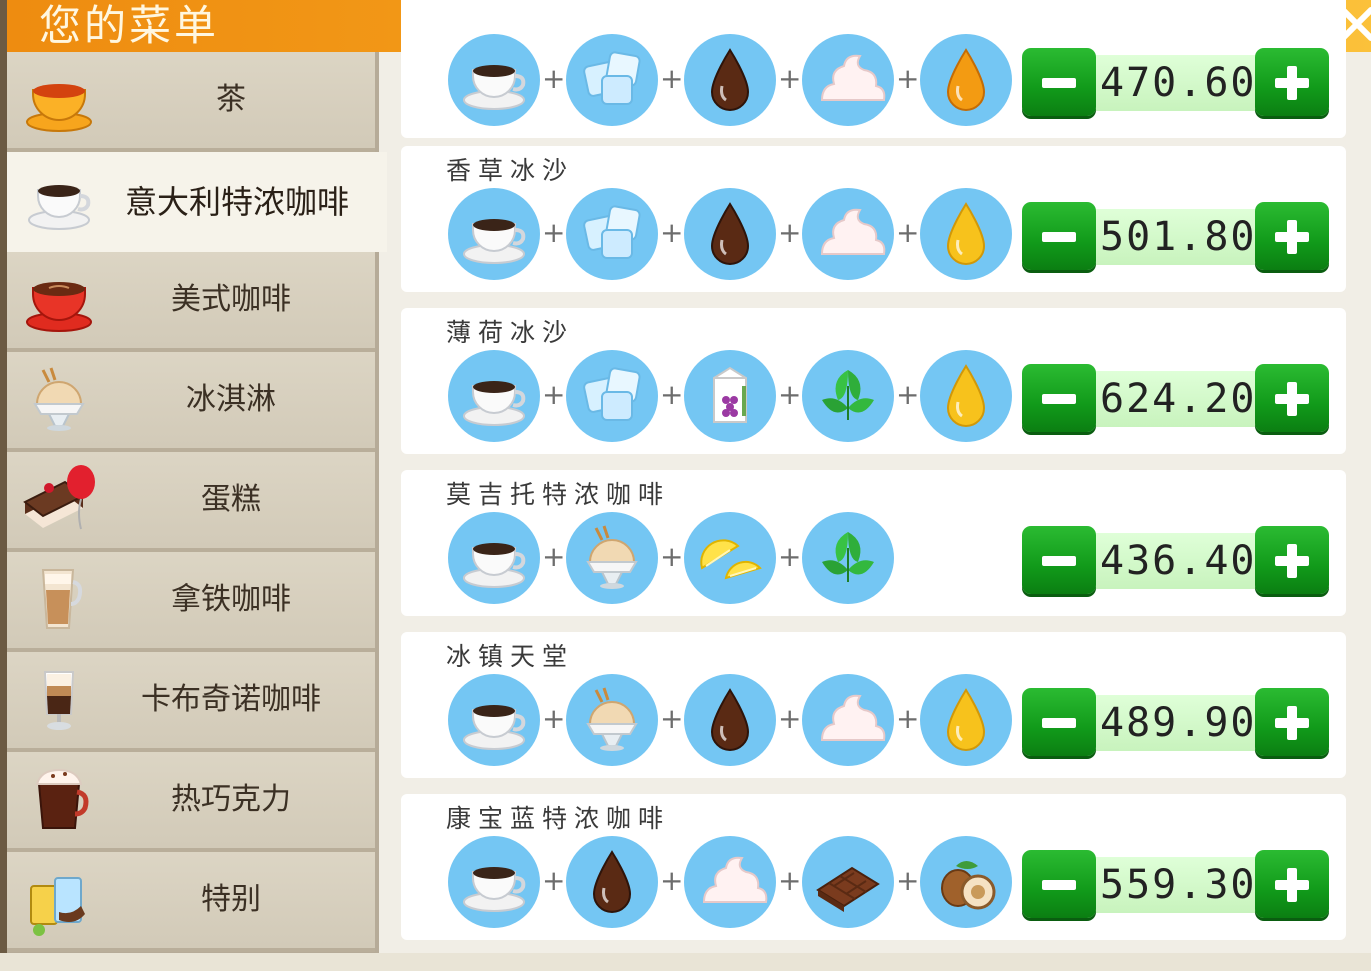 This screenshot has width=1371, height=971. What do you see at coordinates (231, 699) in the screenshot?
I see `category-label: 卡布奇诺咖啡` at bounding box center [231, 699].